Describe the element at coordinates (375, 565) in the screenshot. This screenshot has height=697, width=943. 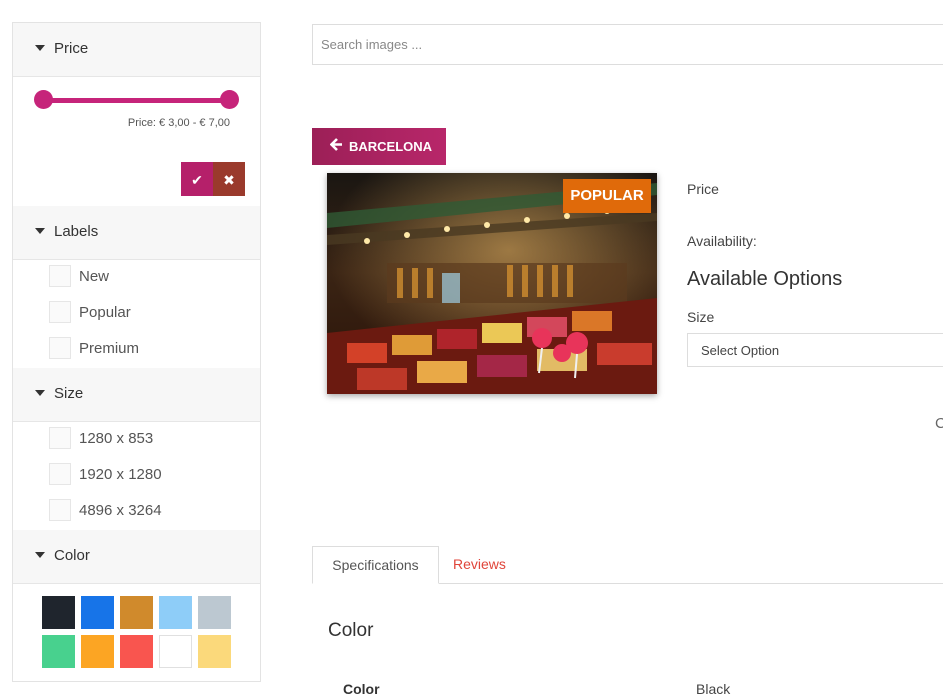
I see `tab-specifications: Specifications` at that location.